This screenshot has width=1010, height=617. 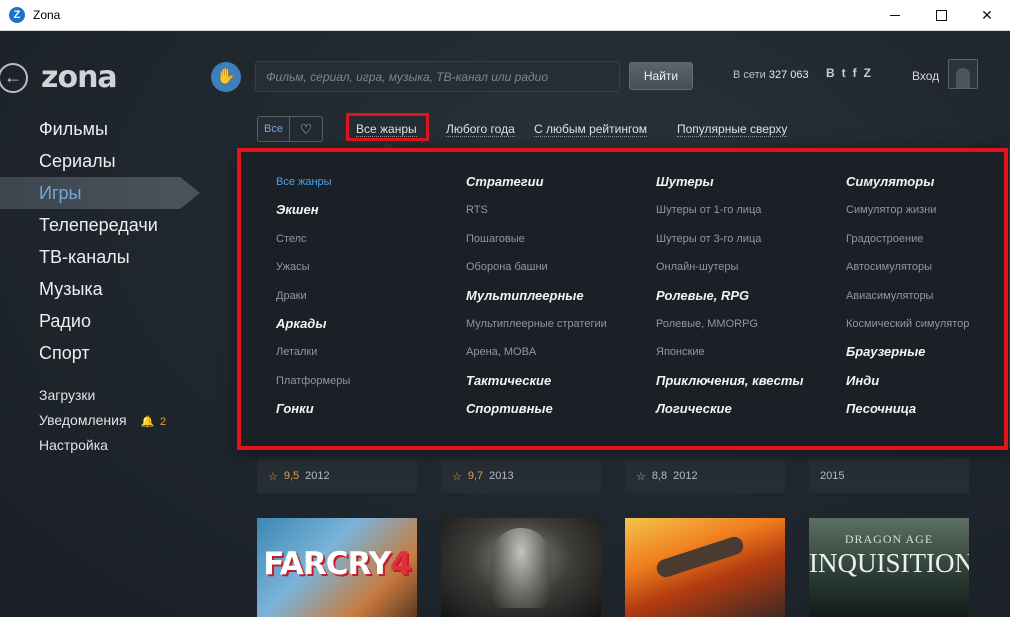 I want to click on genre-item: Онлайн-шутеры, so click(x=730, y=267).